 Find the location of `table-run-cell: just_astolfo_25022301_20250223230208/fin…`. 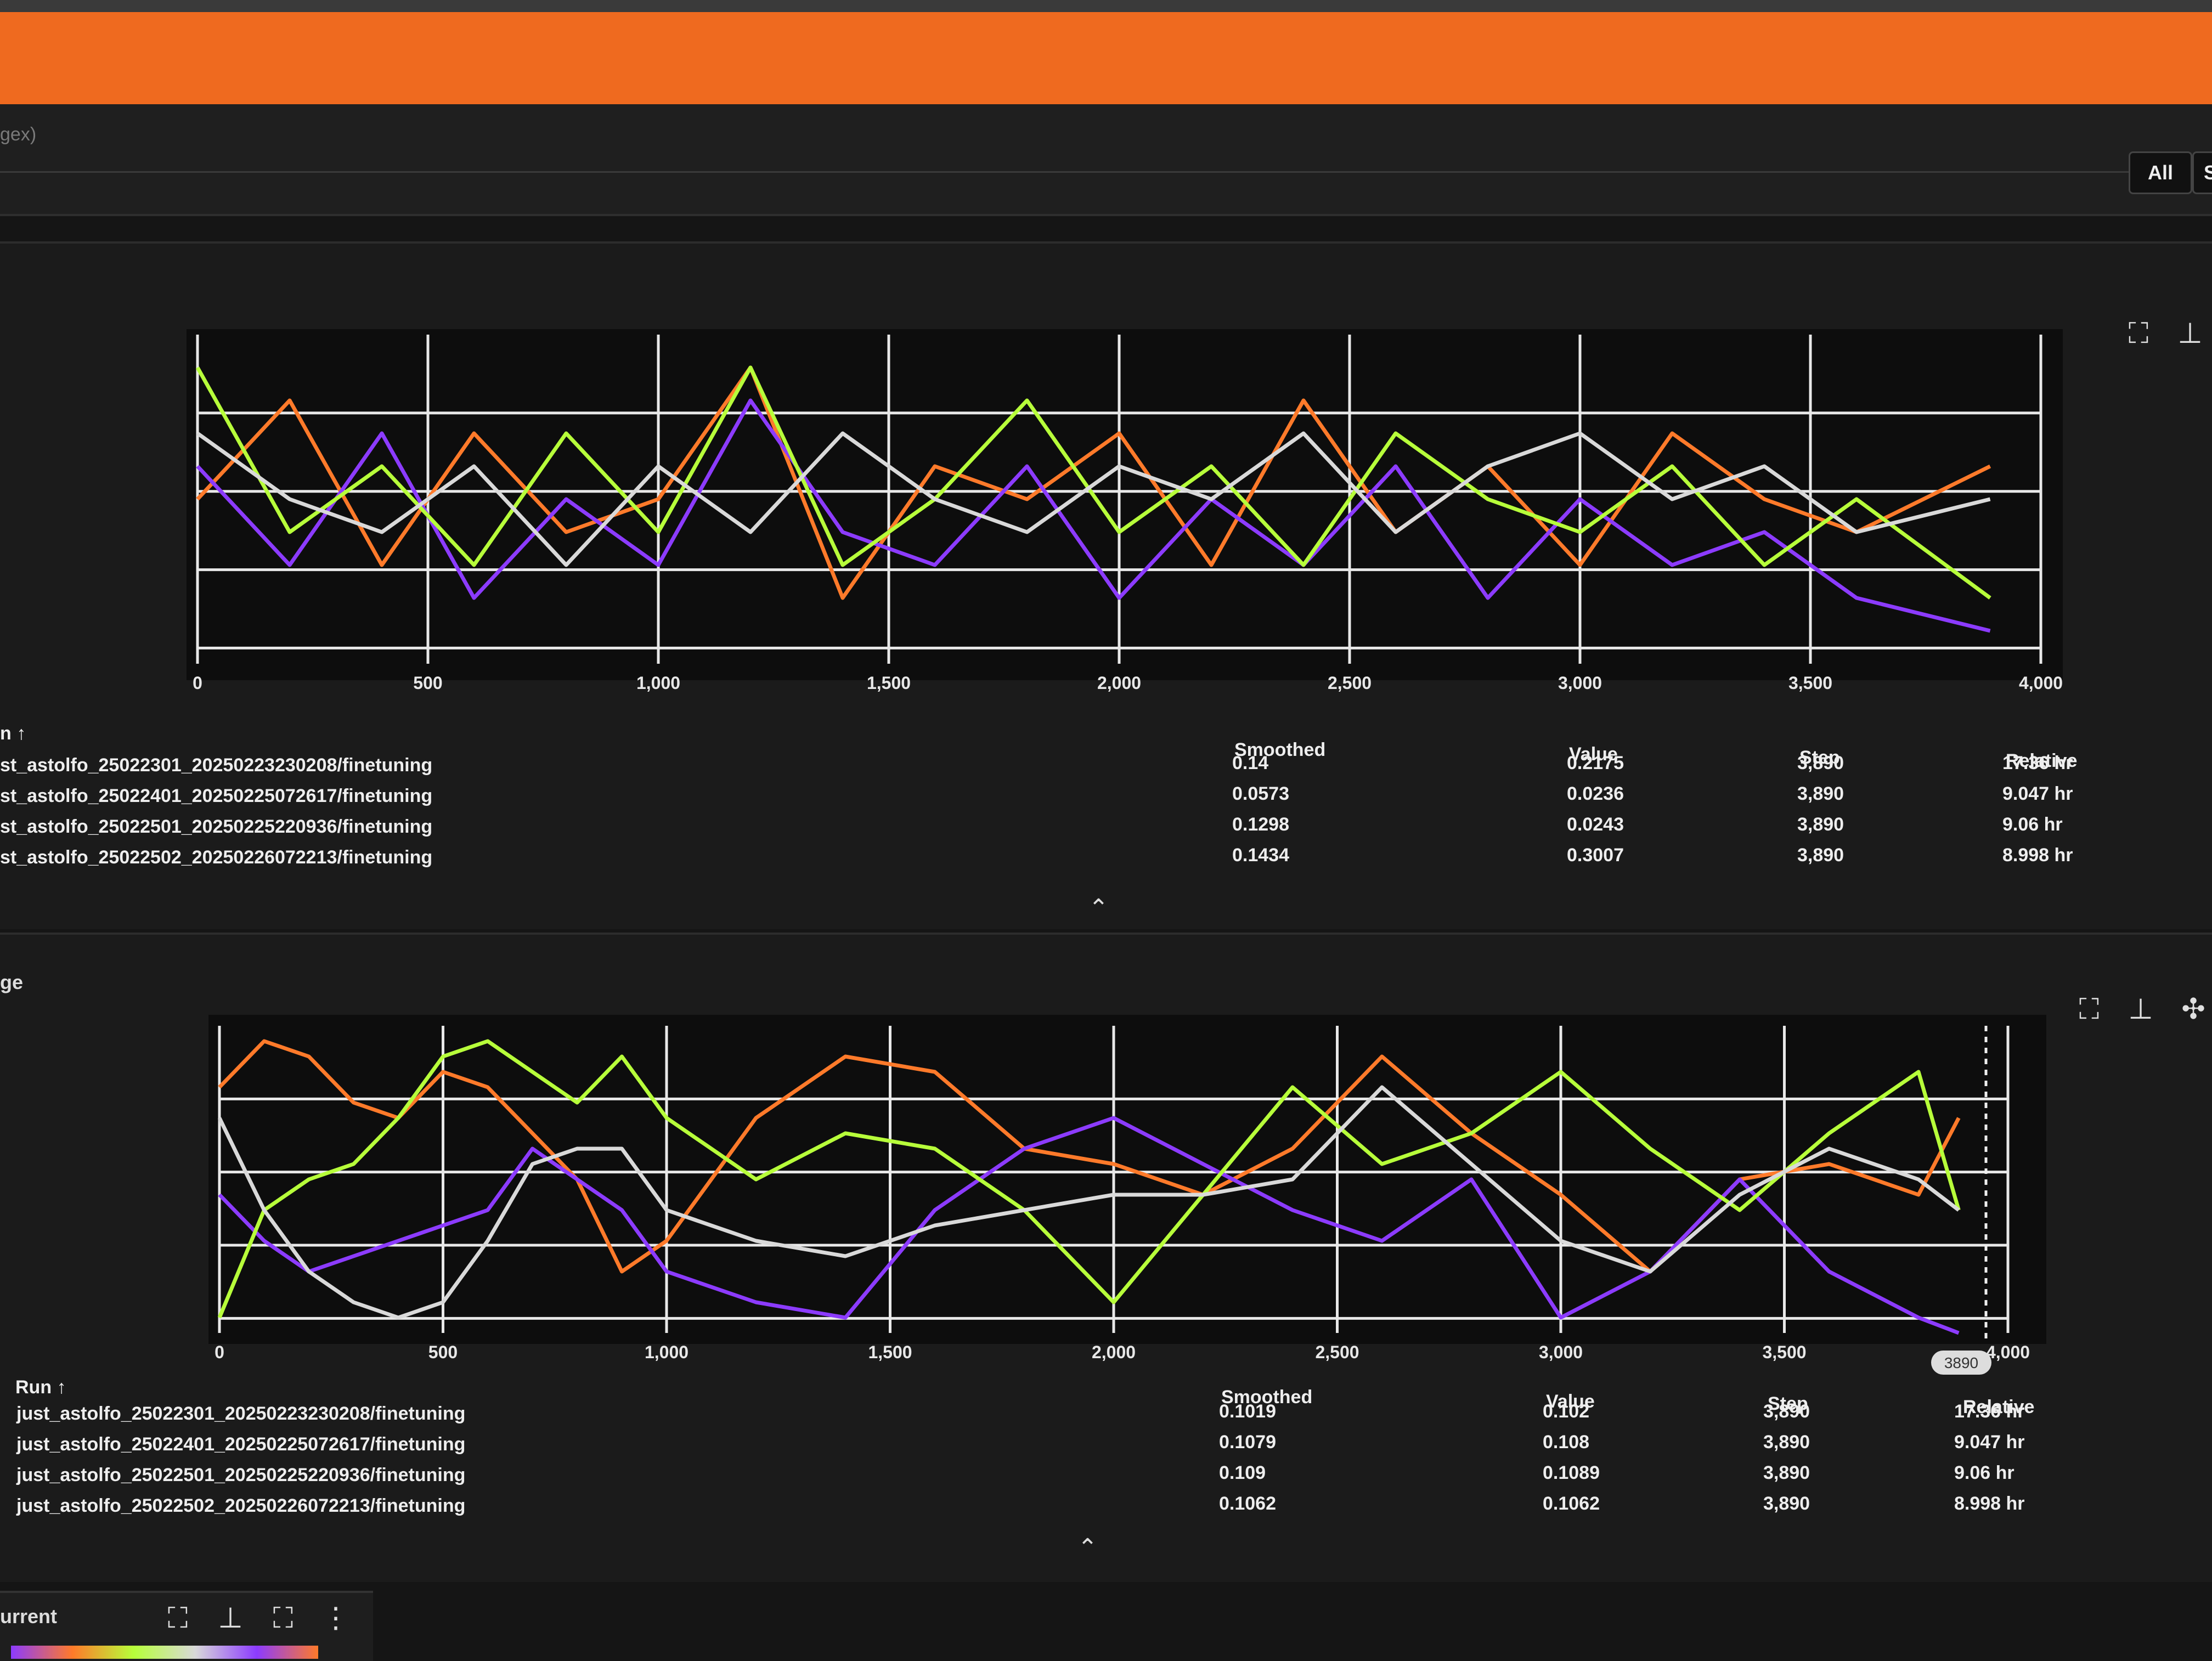

table-run-cell: just_astolfo_25022301_20250223230208/fin… is located at coordinates (241, 1414).